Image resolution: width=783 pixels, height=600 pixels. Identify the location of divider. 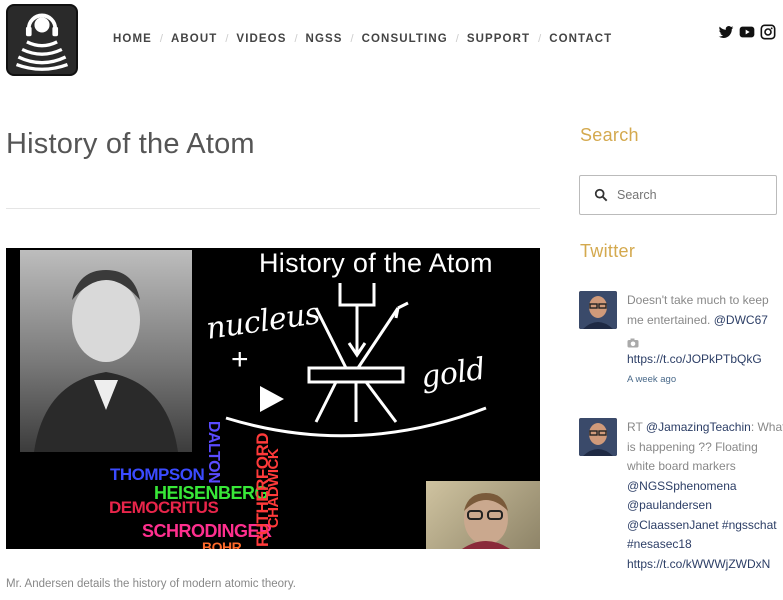
(273, 208).